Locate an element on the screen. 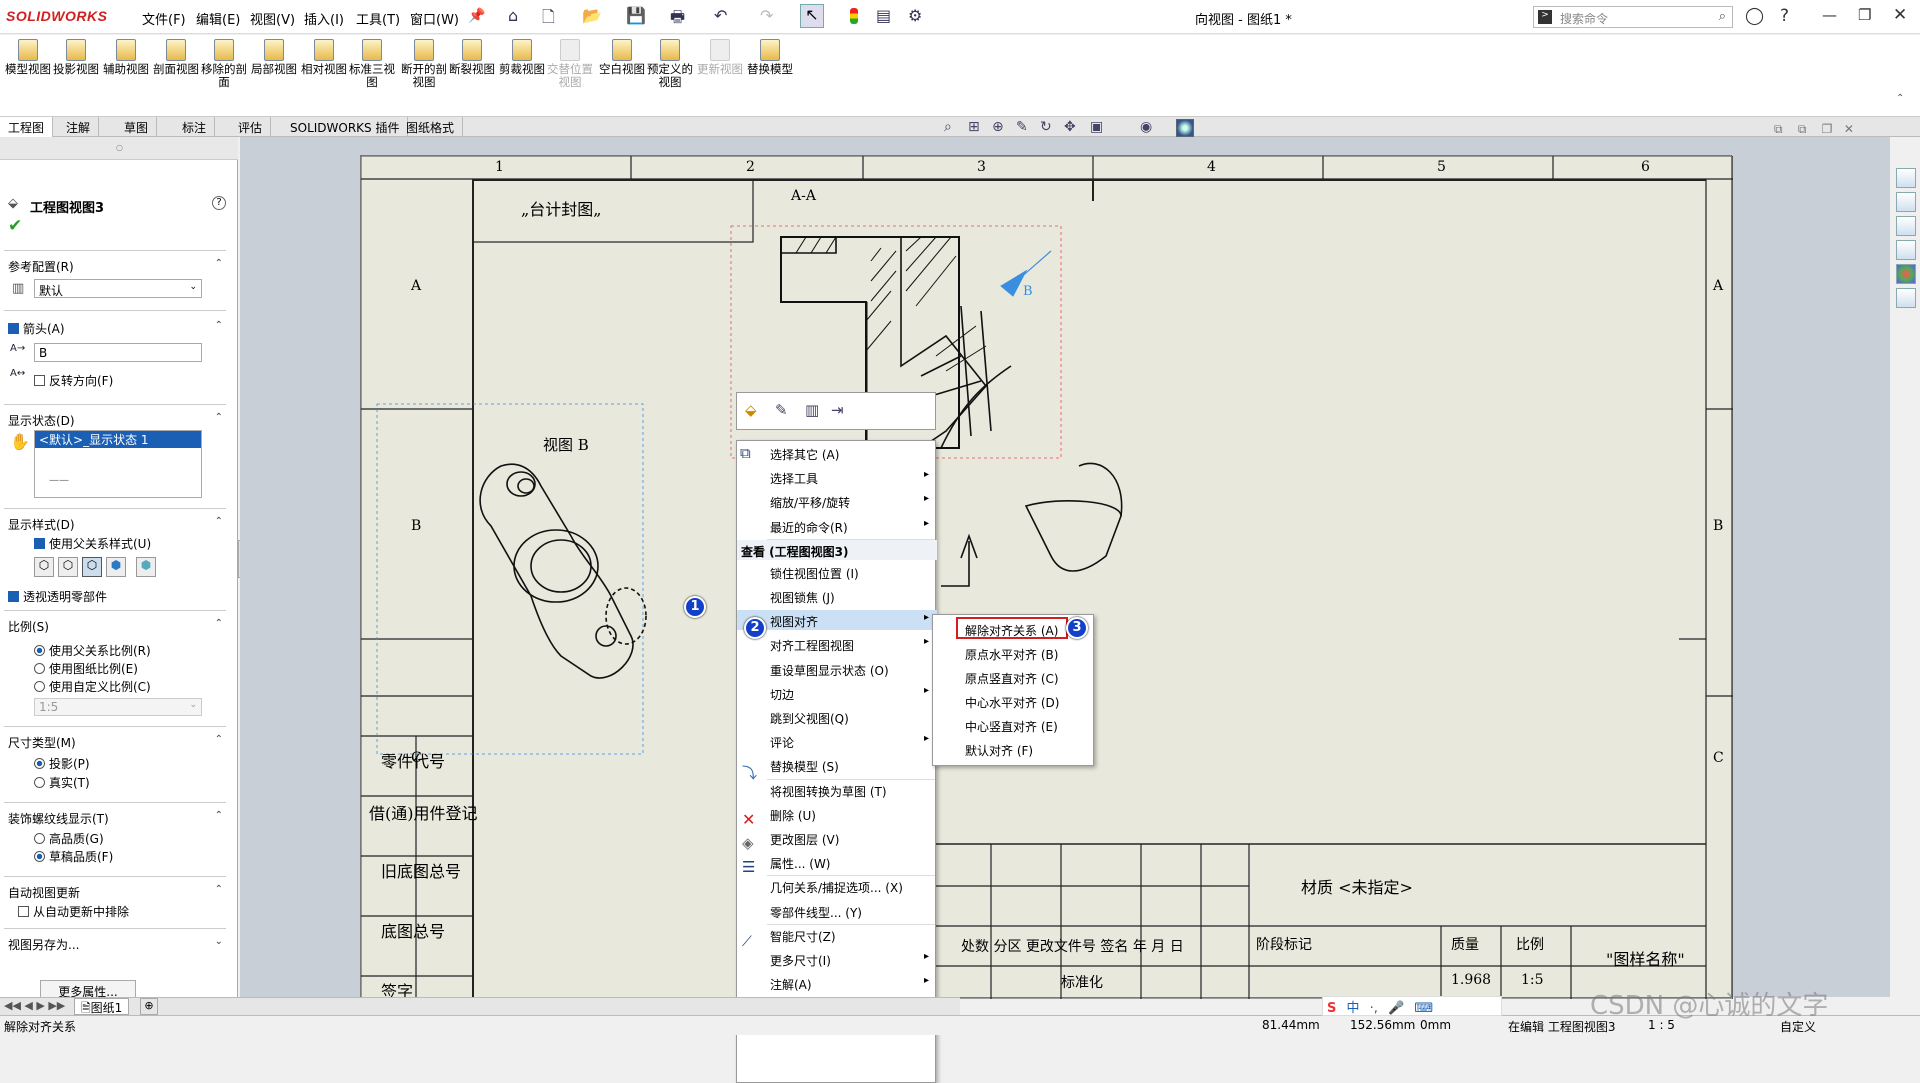  ribbon-button-0: 模型视图 is located at coordinates (28, 57).